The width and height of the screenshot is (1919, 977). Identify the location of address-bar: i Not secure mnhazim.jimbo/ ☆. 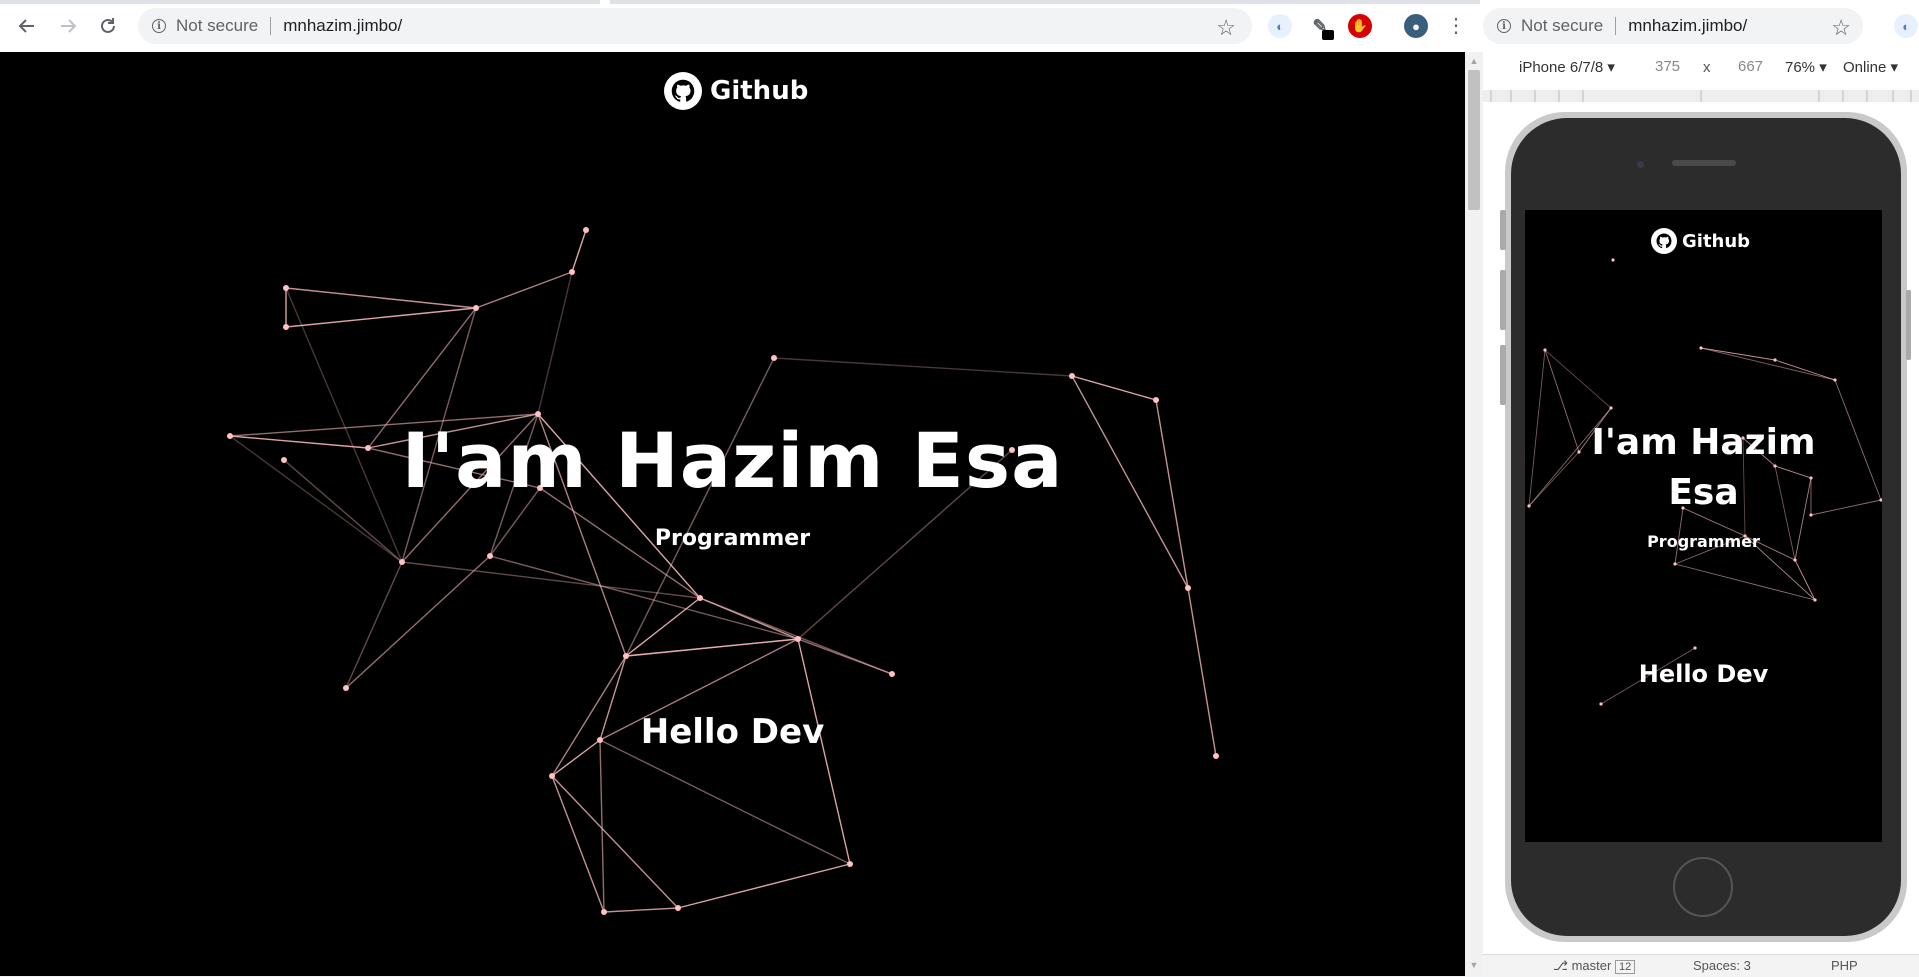
(695, 26).